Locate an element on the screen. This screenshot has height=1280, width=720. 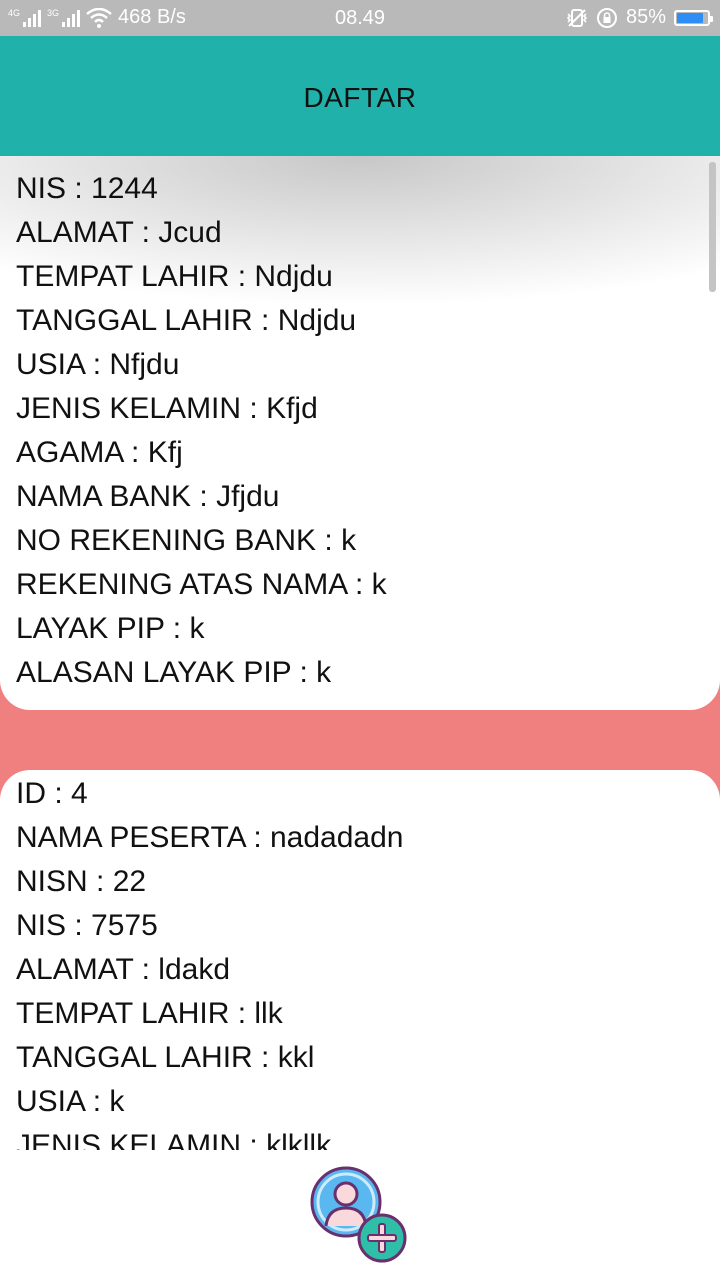
record-field: NAMA BANK : Jfjdu is located at coordinates (201, 497).